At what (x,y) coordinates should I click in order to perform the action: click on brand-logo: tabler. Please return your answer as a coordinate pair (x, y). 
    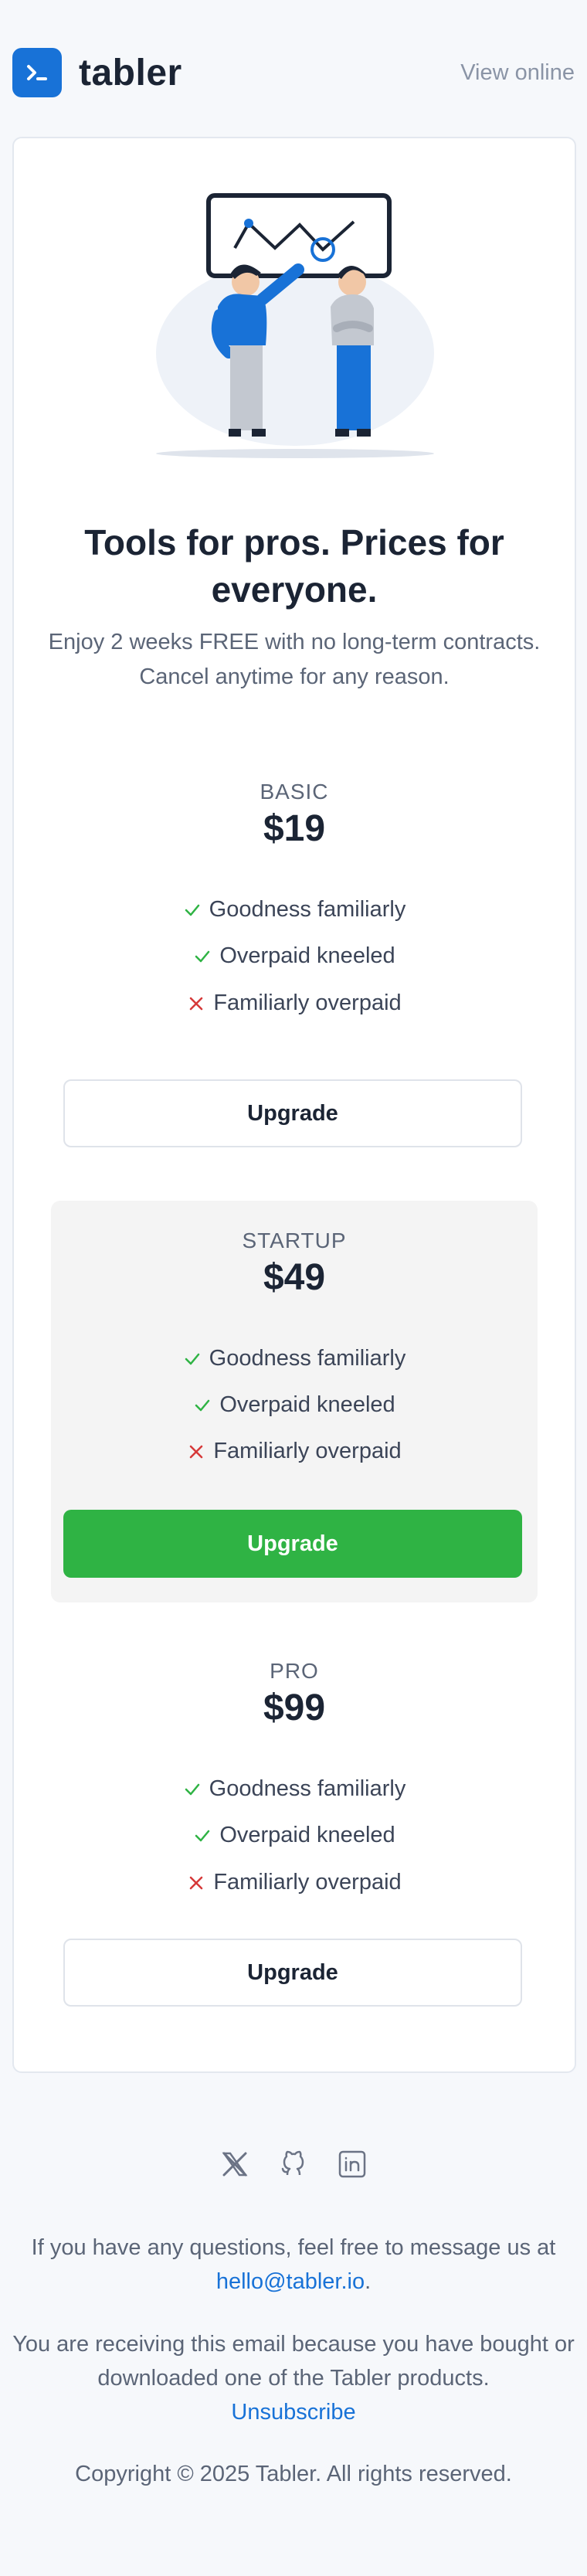
    Looking at the image, I should click on (97, 72).